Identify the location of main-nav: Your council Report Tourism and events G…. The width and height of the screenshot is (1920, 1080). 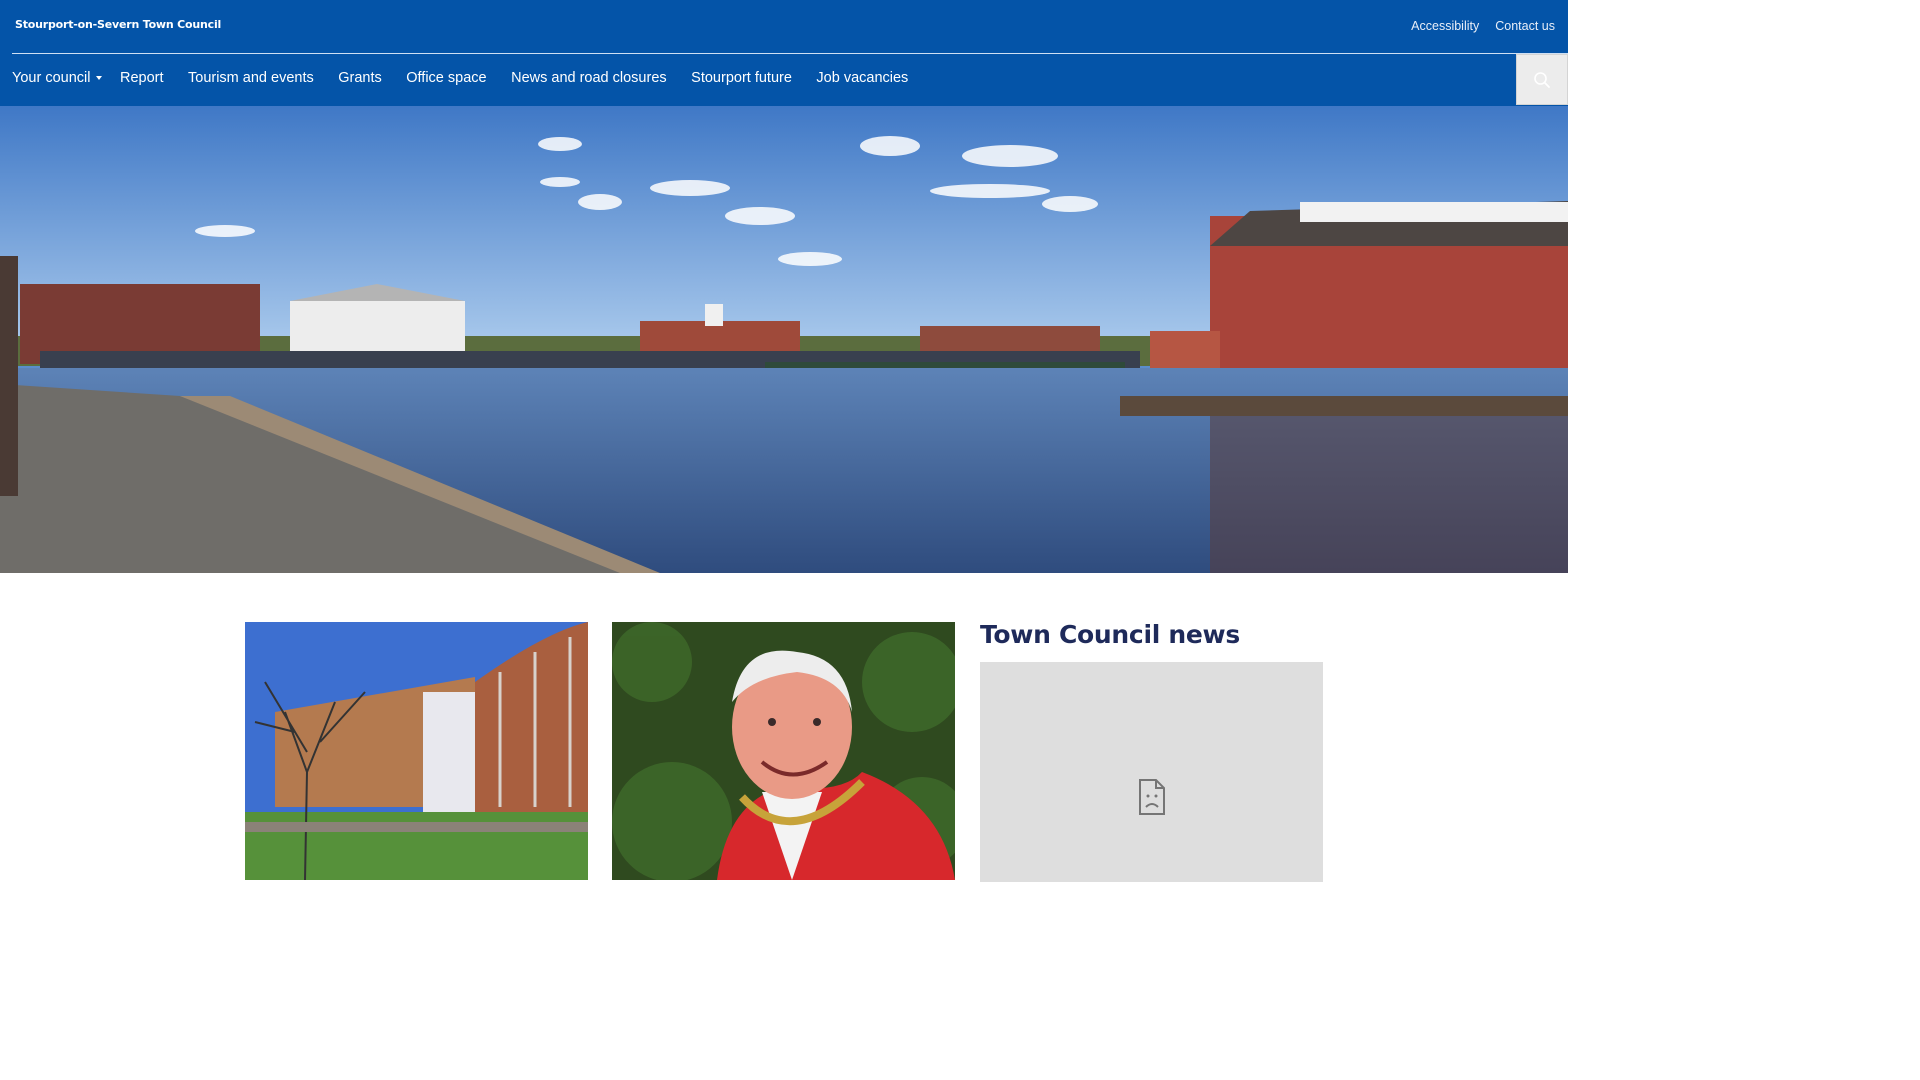
(472, 78).